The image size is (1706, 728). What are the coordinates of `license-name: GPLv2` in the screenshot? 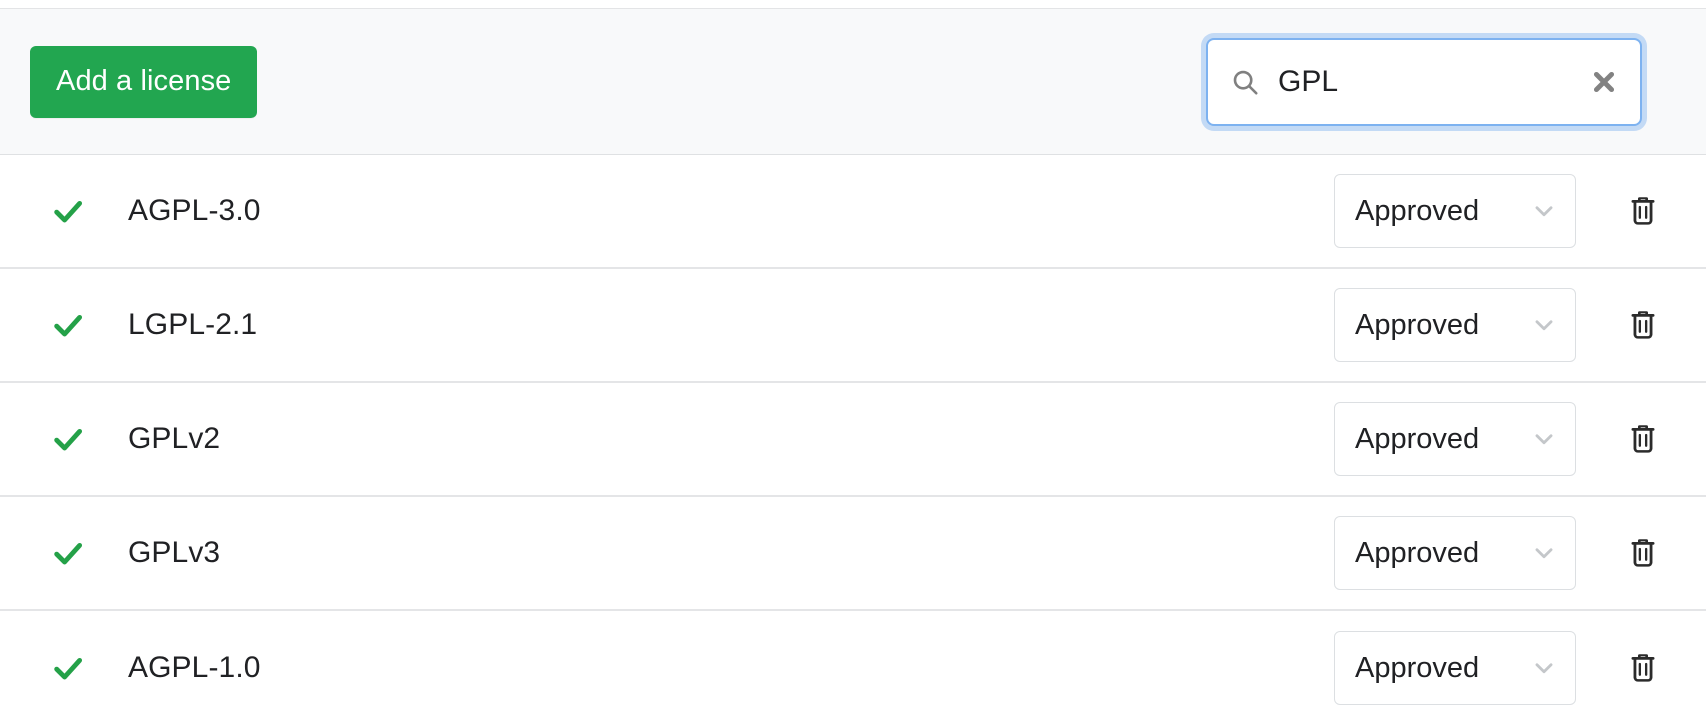 It's located at (174, 438).